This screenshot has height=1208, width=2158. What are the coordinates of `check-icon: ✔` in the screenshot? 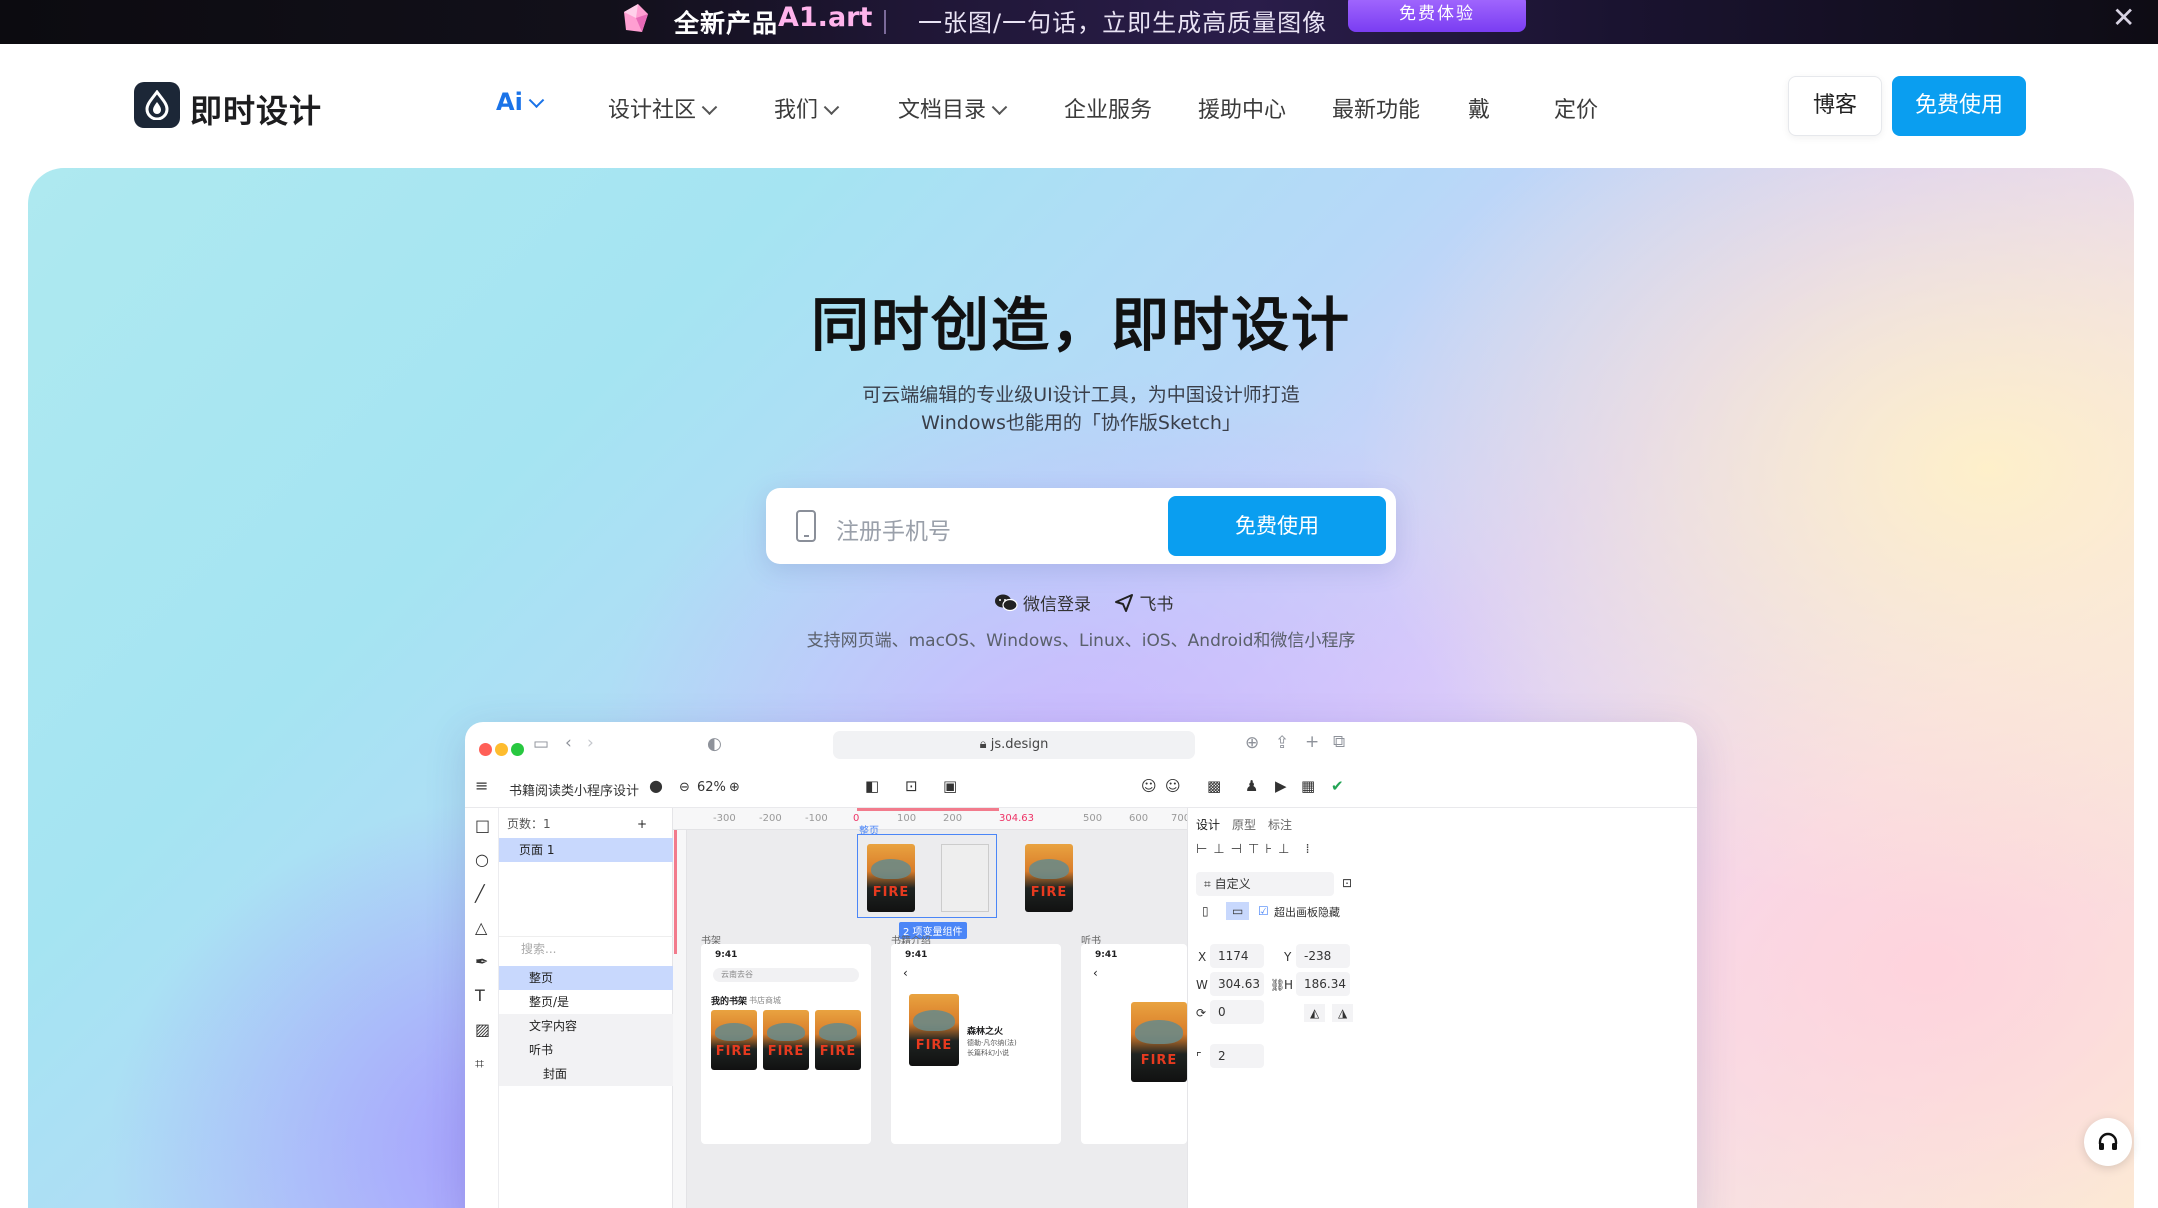 It's located at (1337, 786).